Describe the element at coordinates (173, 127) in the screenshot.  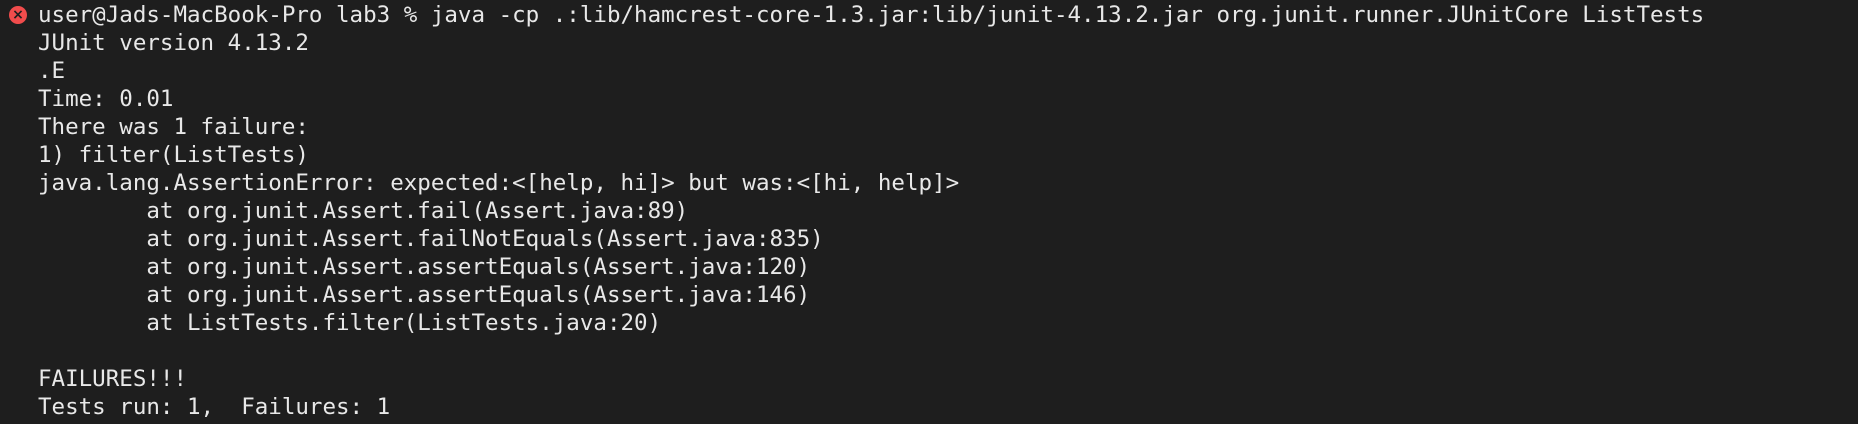
I see `output-line: There was 1 failure:` at that location.